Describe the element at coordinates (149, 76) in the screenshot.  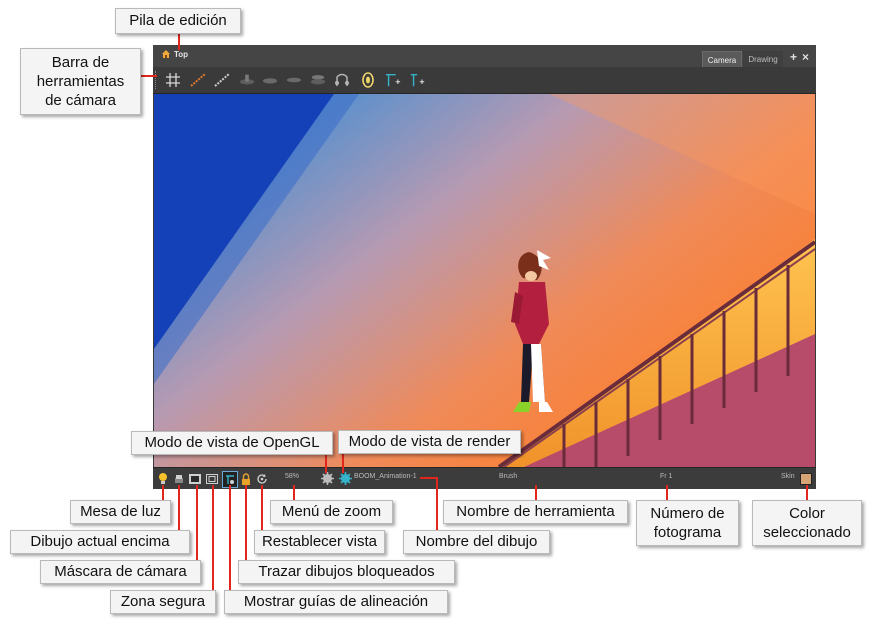
I see `leader-camera-toolbar` at that location.